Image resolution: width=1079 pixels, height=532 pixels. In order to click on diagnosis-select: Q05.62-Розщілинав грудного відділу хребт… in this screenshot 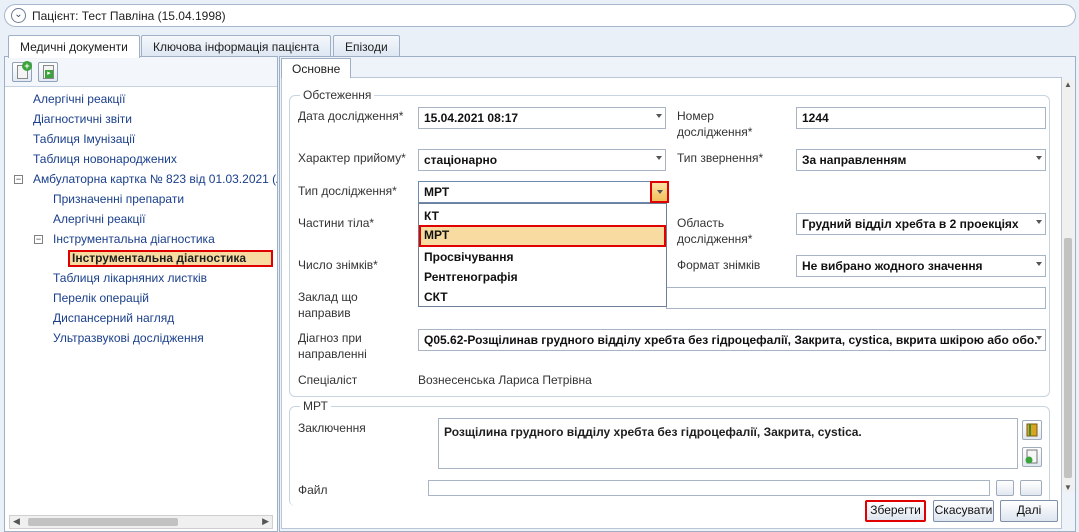, I will do `click(732, 340)`.